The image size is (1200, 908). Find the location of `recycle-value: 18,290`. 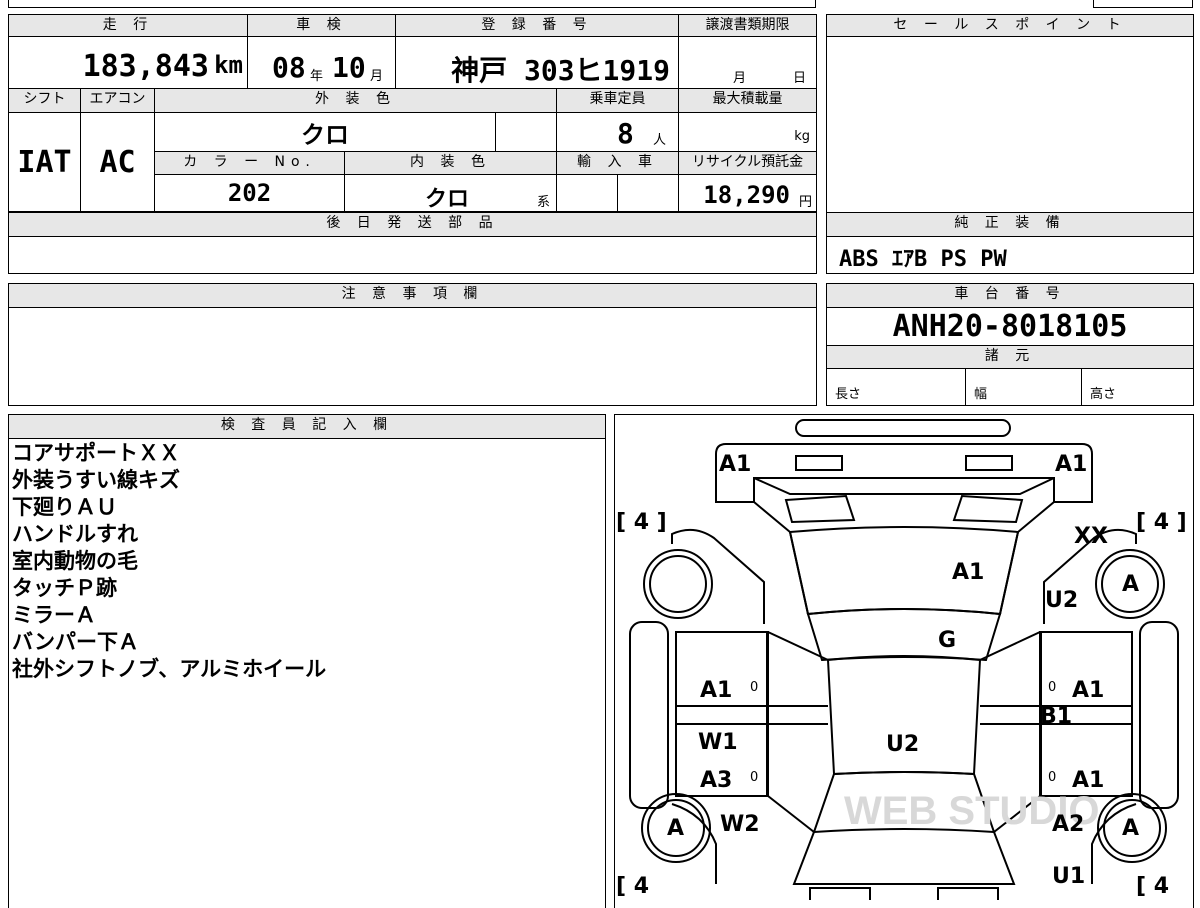

recycle-value: 18,290 is located at coordinates (746, 195).